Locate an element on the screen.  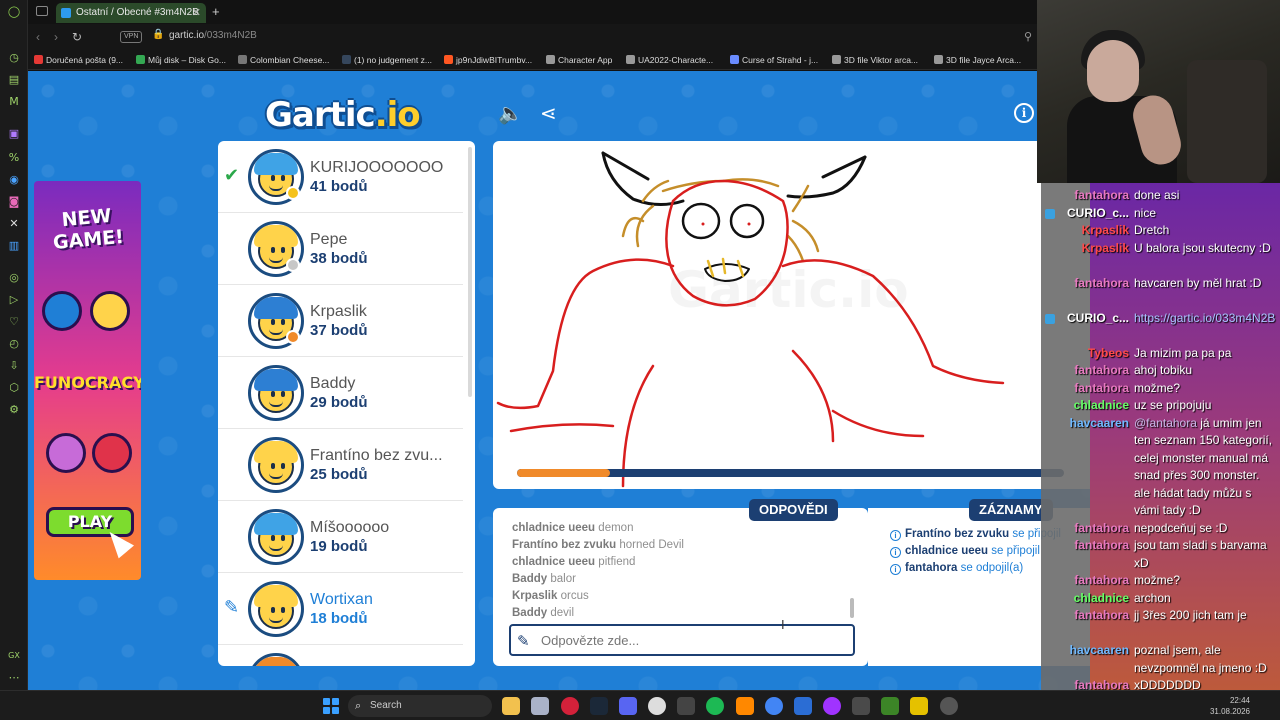
player-row: Frantíno bez zvu... 25 bodů is located at coordinates (340, 465).